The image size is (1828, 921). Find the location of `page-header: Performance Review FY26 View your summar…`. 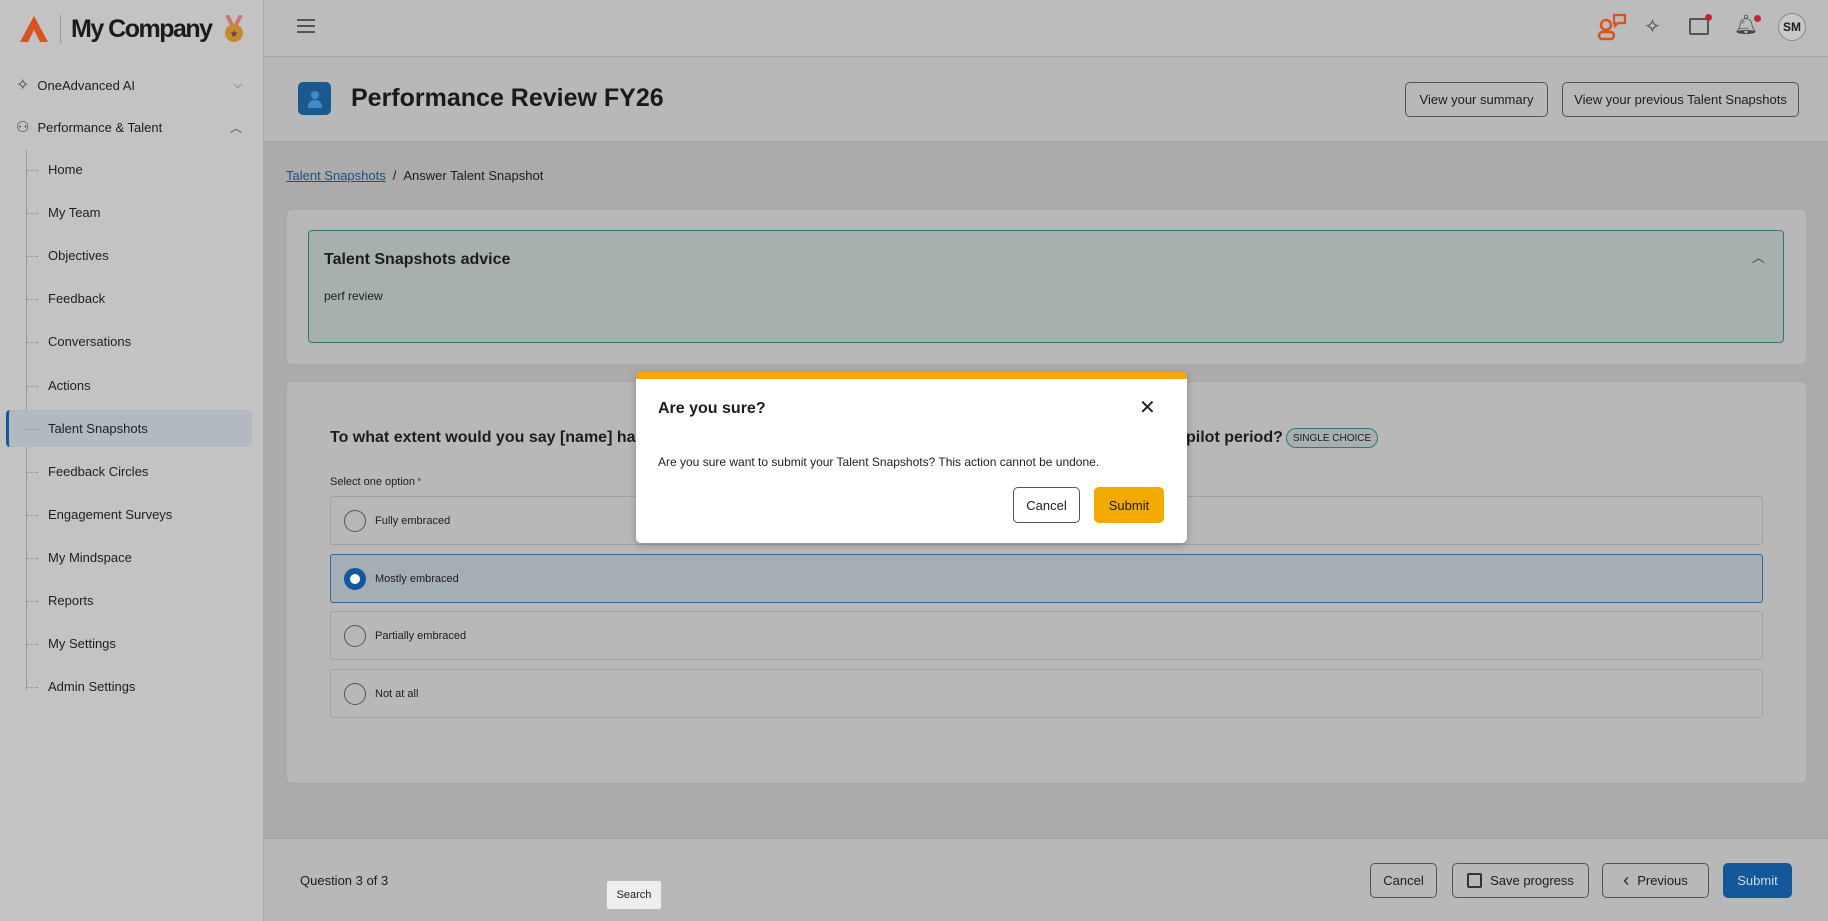

page-header: Performance Review FY26 View your summar… is located at coordinates (1046, 99).